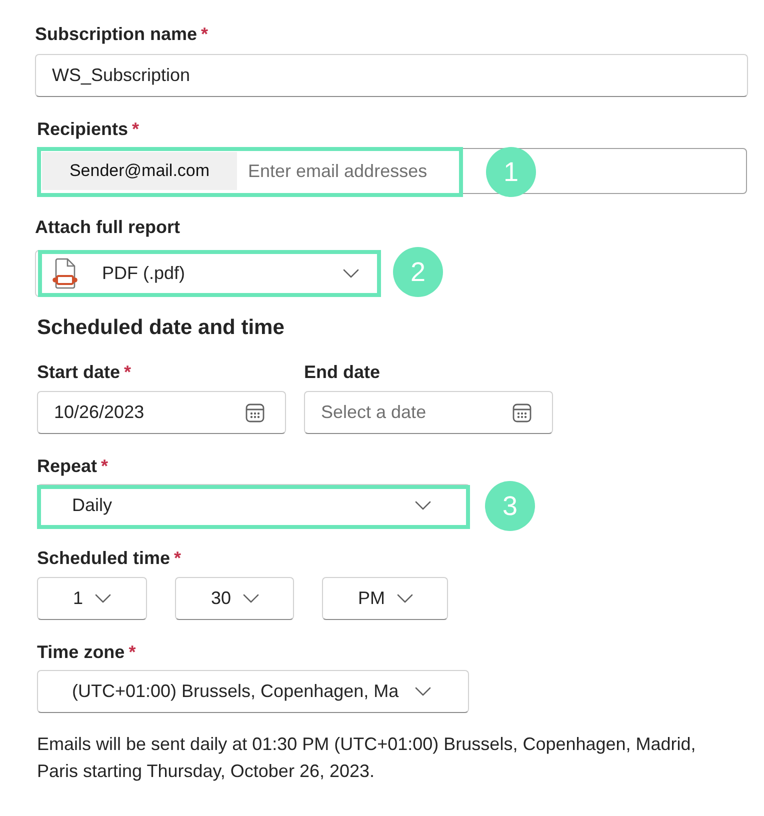  I want to click on field-label: Subscription name, so click(116, 34).